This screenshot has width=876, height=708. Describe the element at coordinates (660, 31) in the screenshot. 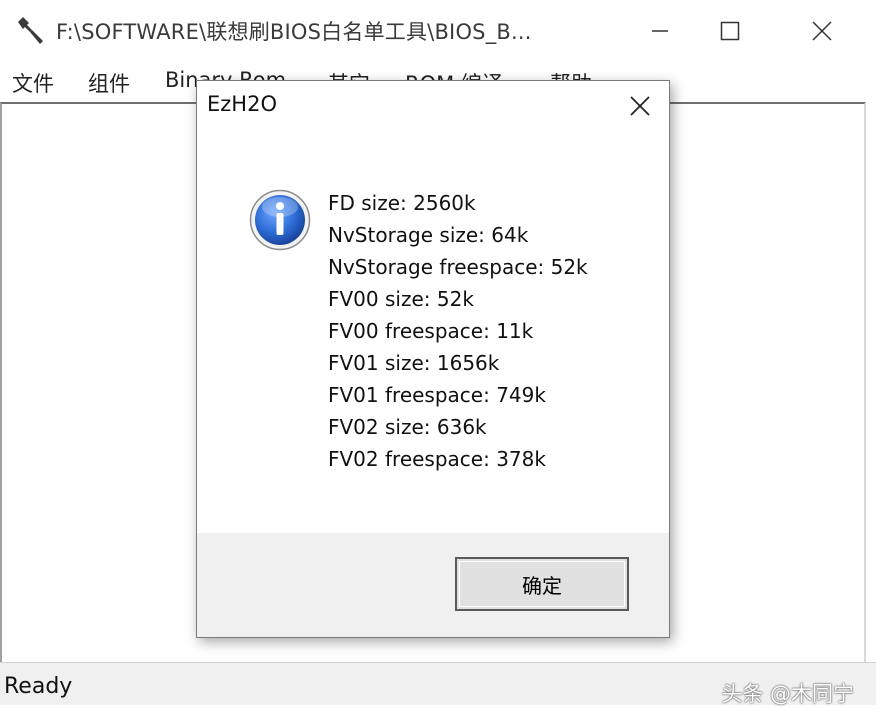

I see `minimize-icon` at that location.